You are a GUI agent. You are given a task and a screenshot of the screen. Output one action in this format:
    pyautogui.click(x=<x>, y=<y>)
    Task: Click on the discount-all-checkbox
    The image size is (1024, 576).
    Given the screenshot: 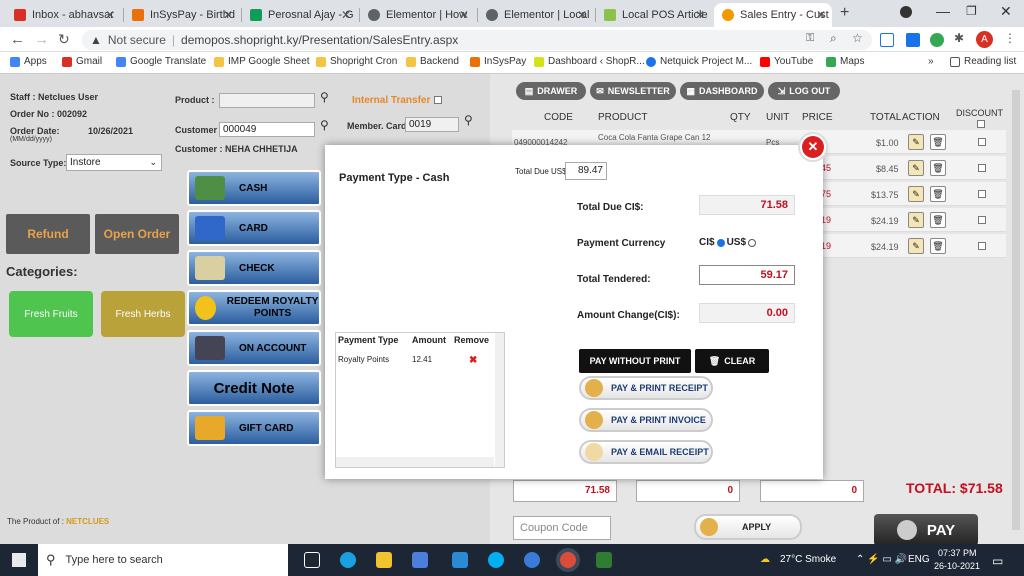 What is the action you would take?
    pyautogui.click(x=981, y=124)
    